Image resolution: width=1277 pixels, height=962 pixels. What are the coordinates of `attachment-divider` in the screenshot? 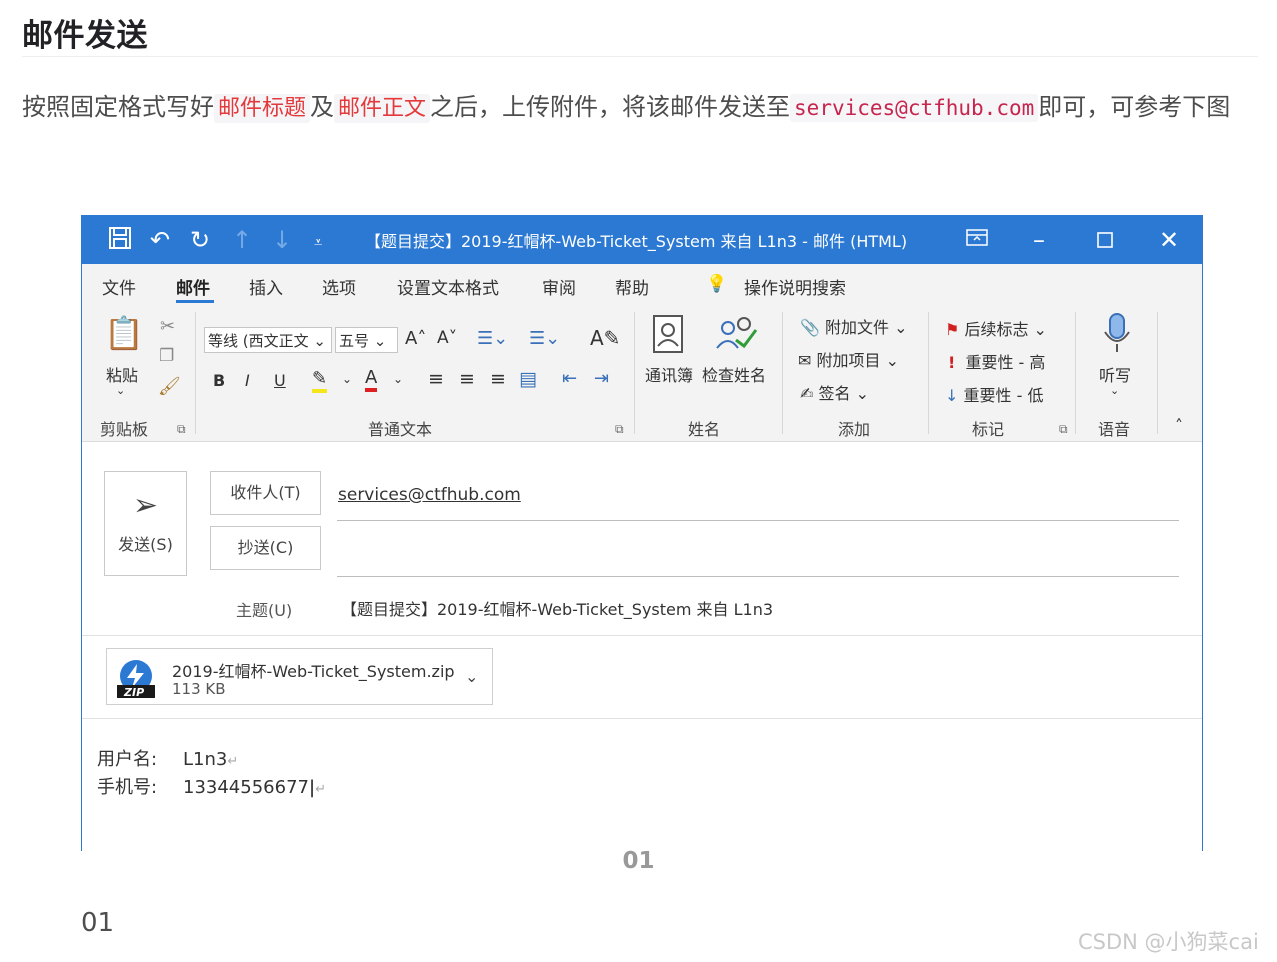 It's located at (642, 718).